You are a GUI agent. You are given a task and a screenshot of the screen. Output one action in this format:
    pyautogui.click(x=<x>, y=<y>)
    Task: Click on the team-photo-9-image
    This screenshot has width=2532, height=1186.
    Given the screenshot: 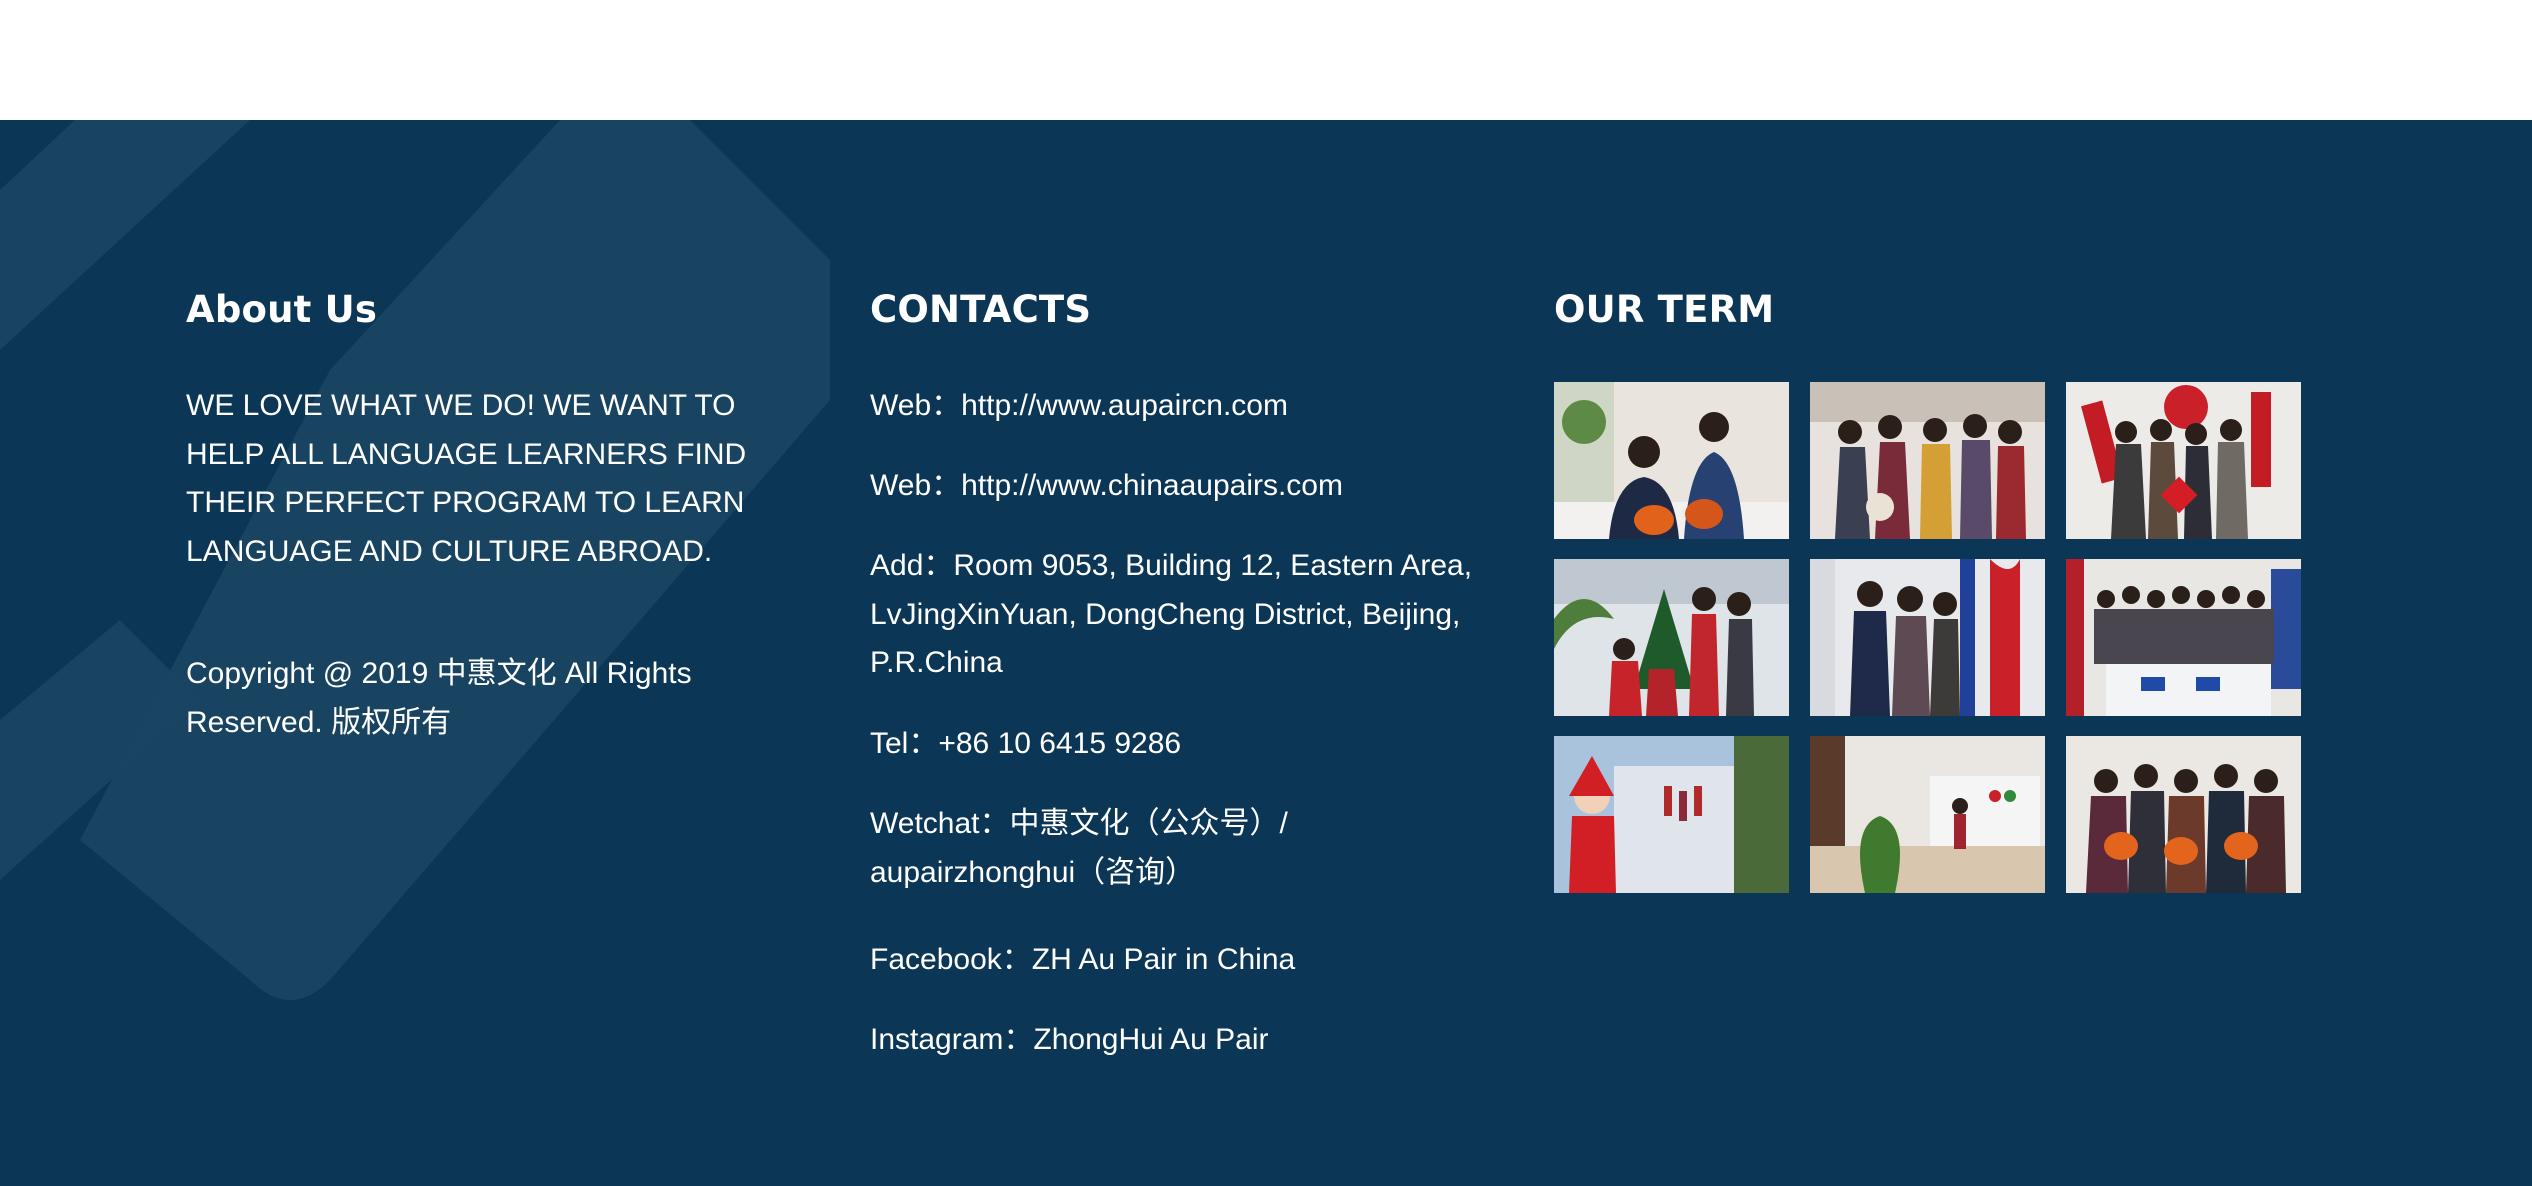 What is the action you would take?
    pyautogui.click(x=2183, y=814)
    